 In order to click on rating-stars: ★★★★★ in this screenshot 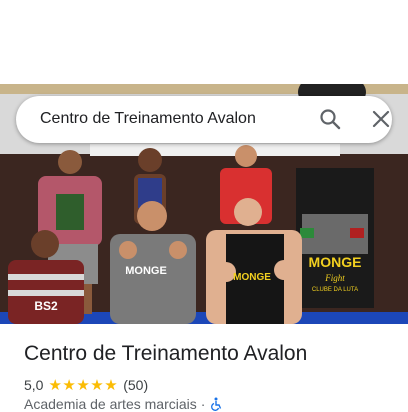, I will do `click(83, 385)`.